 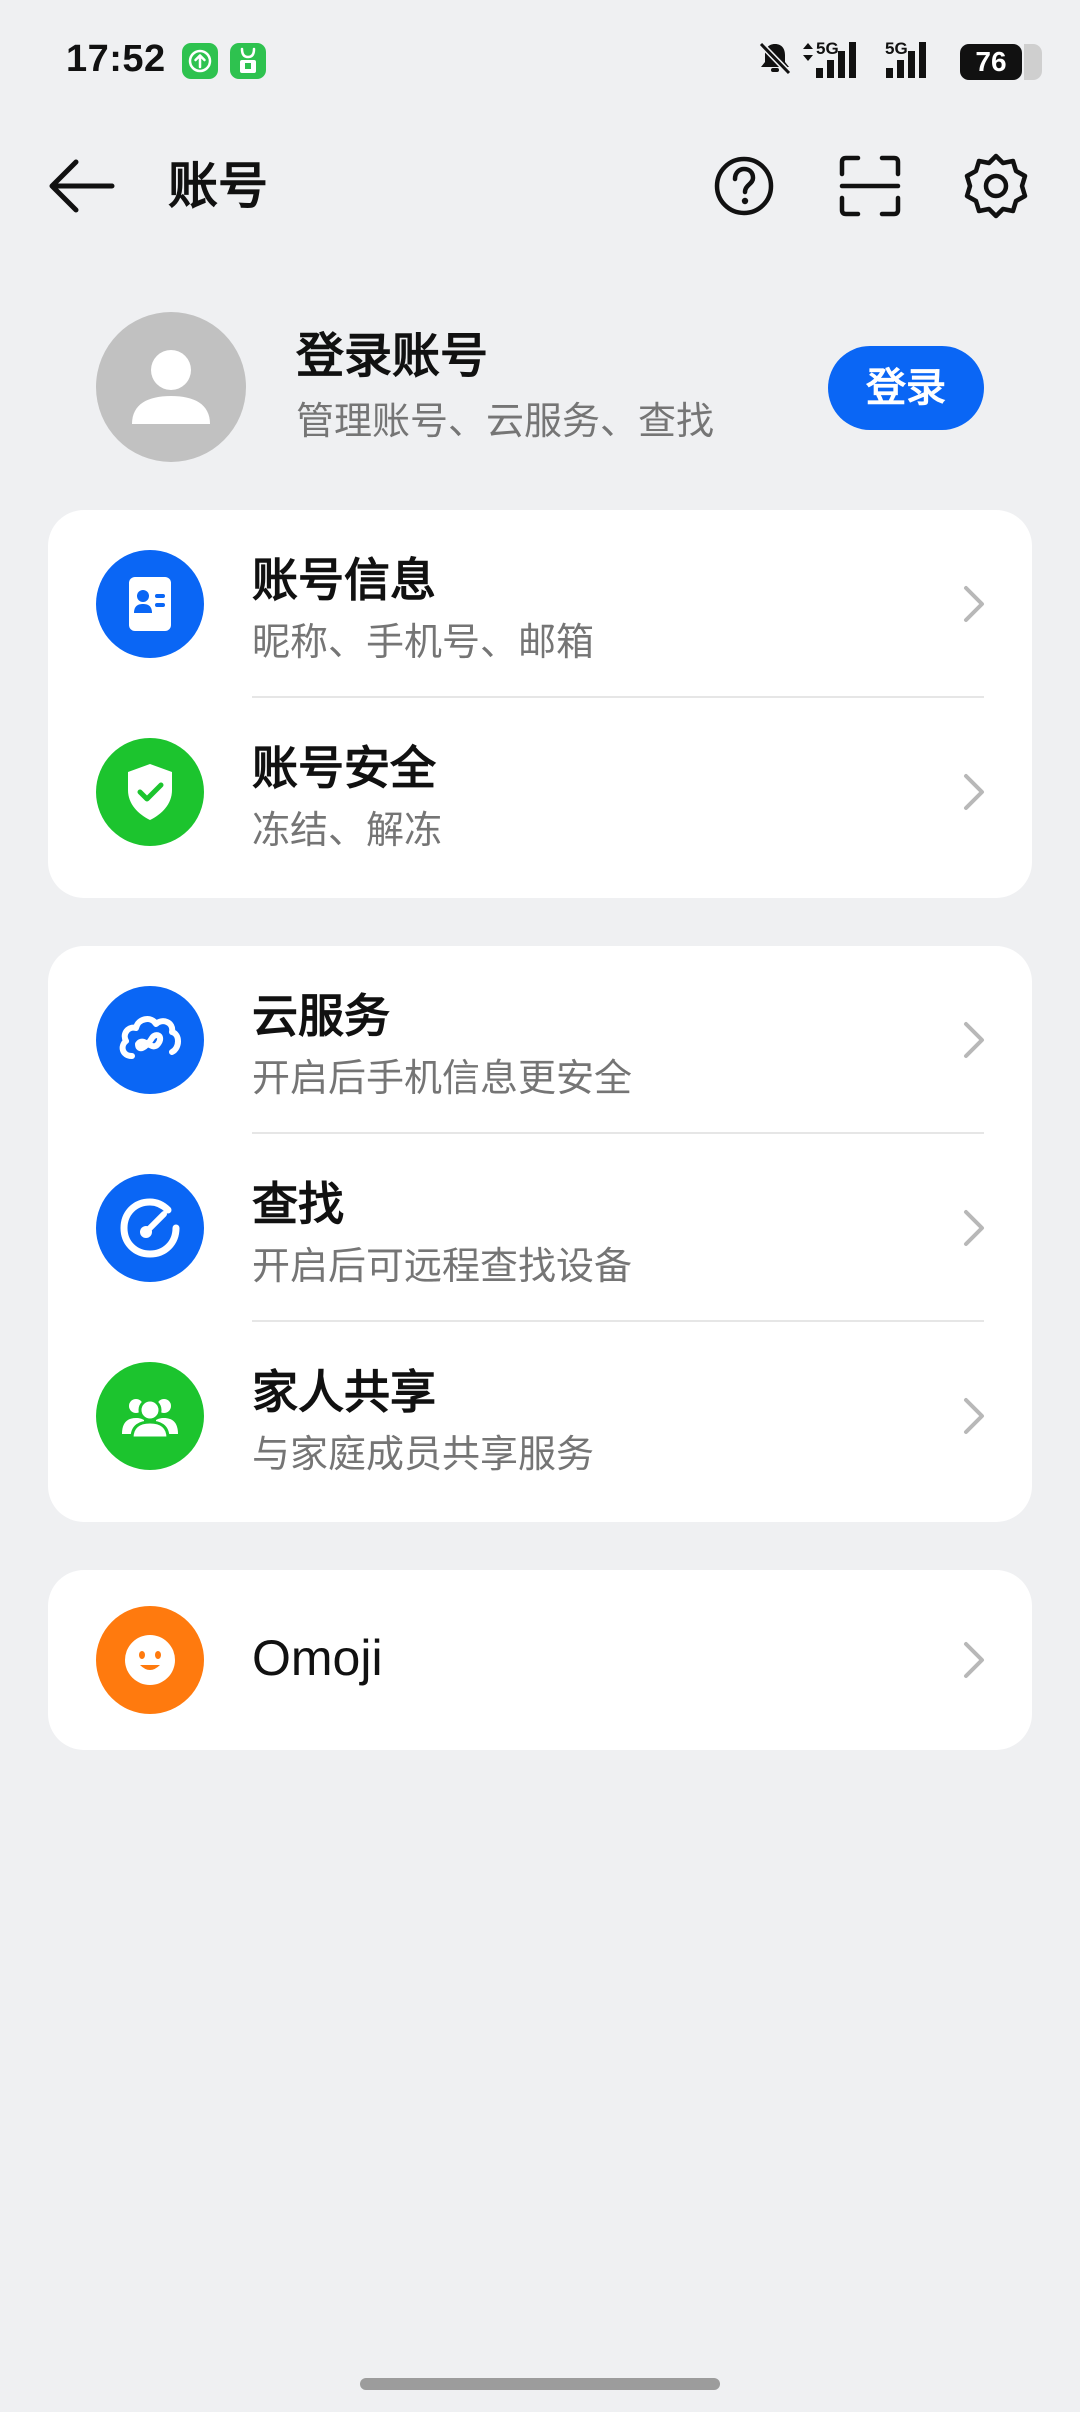 What do you see at coordinates (442, 1078) in the screenshot?
I see `row-subtitle: 开启后手机信息更安全` at bounding box center [442, 1078].